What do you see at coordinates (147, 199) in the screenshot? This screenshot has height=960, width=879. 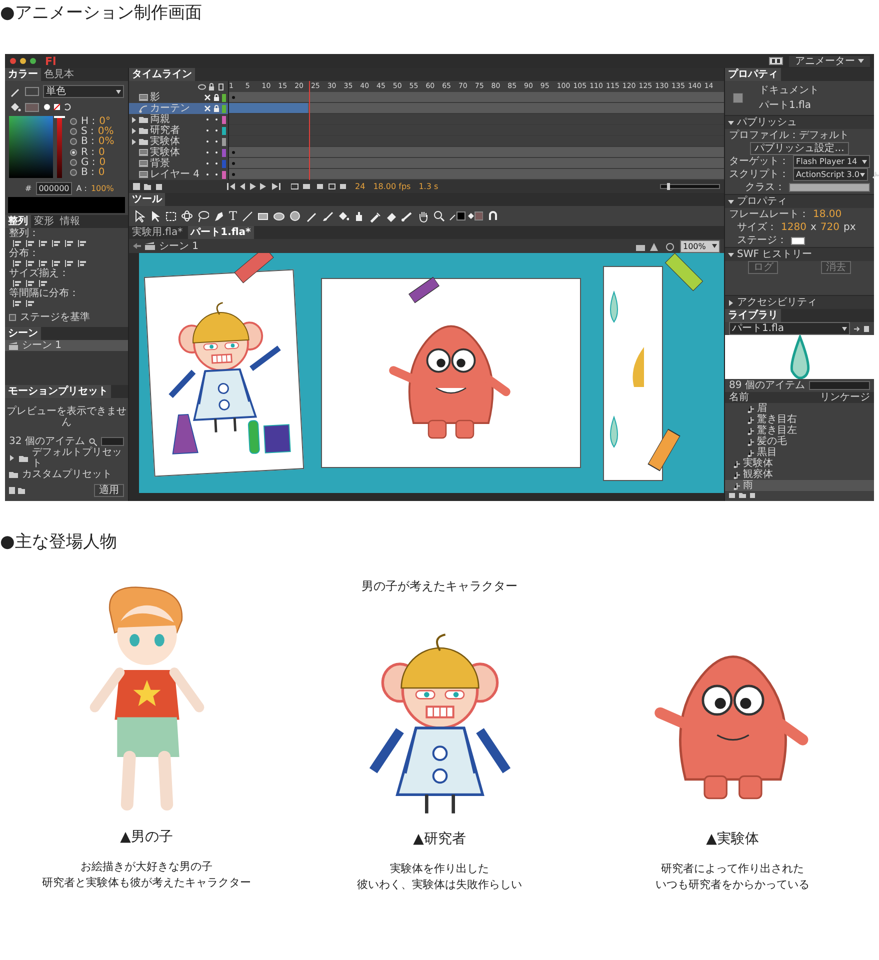 I see `panel-tab: ツール` at bounding box center [147, 199].